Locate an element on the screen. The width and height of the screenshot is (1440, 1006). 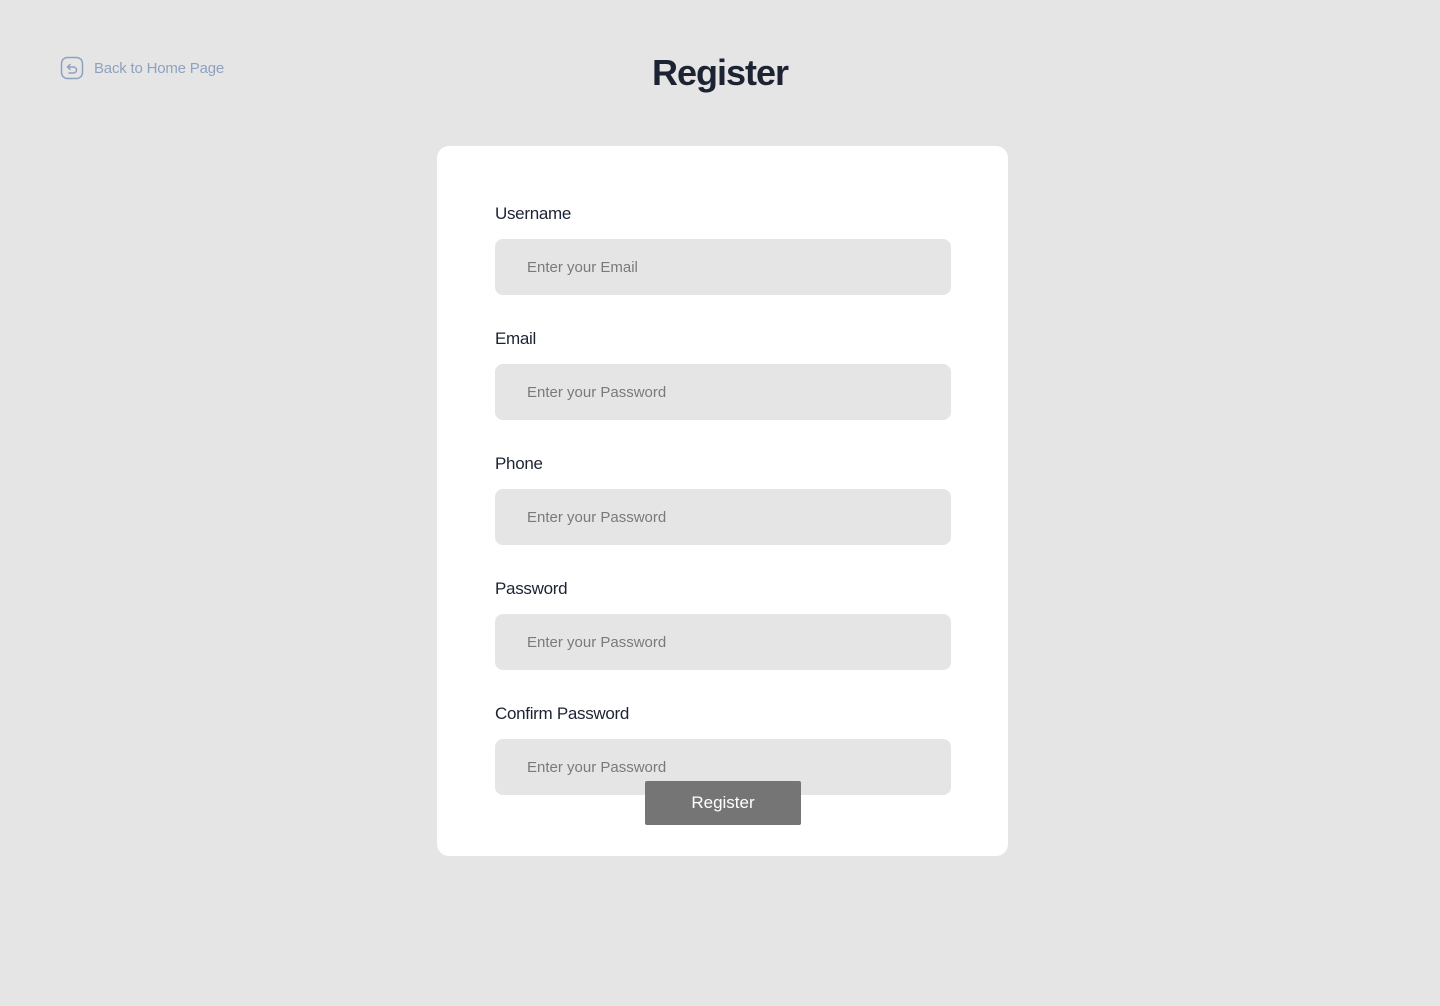
phone-field-group: Phone is located at coordinates (723, 499).